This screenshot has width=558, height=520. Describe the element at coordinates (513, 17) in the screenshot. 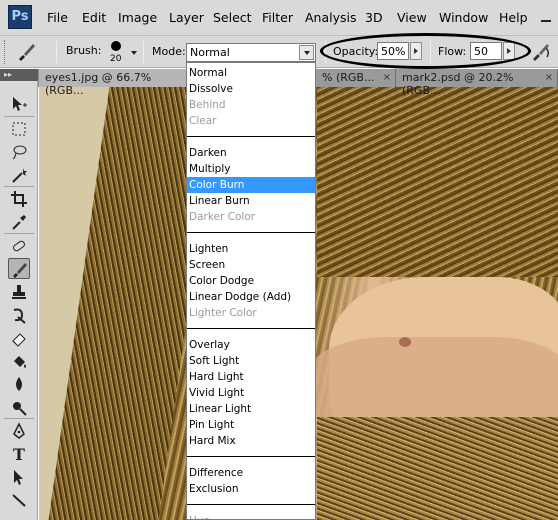

I see `menu-help: Help` at that location.